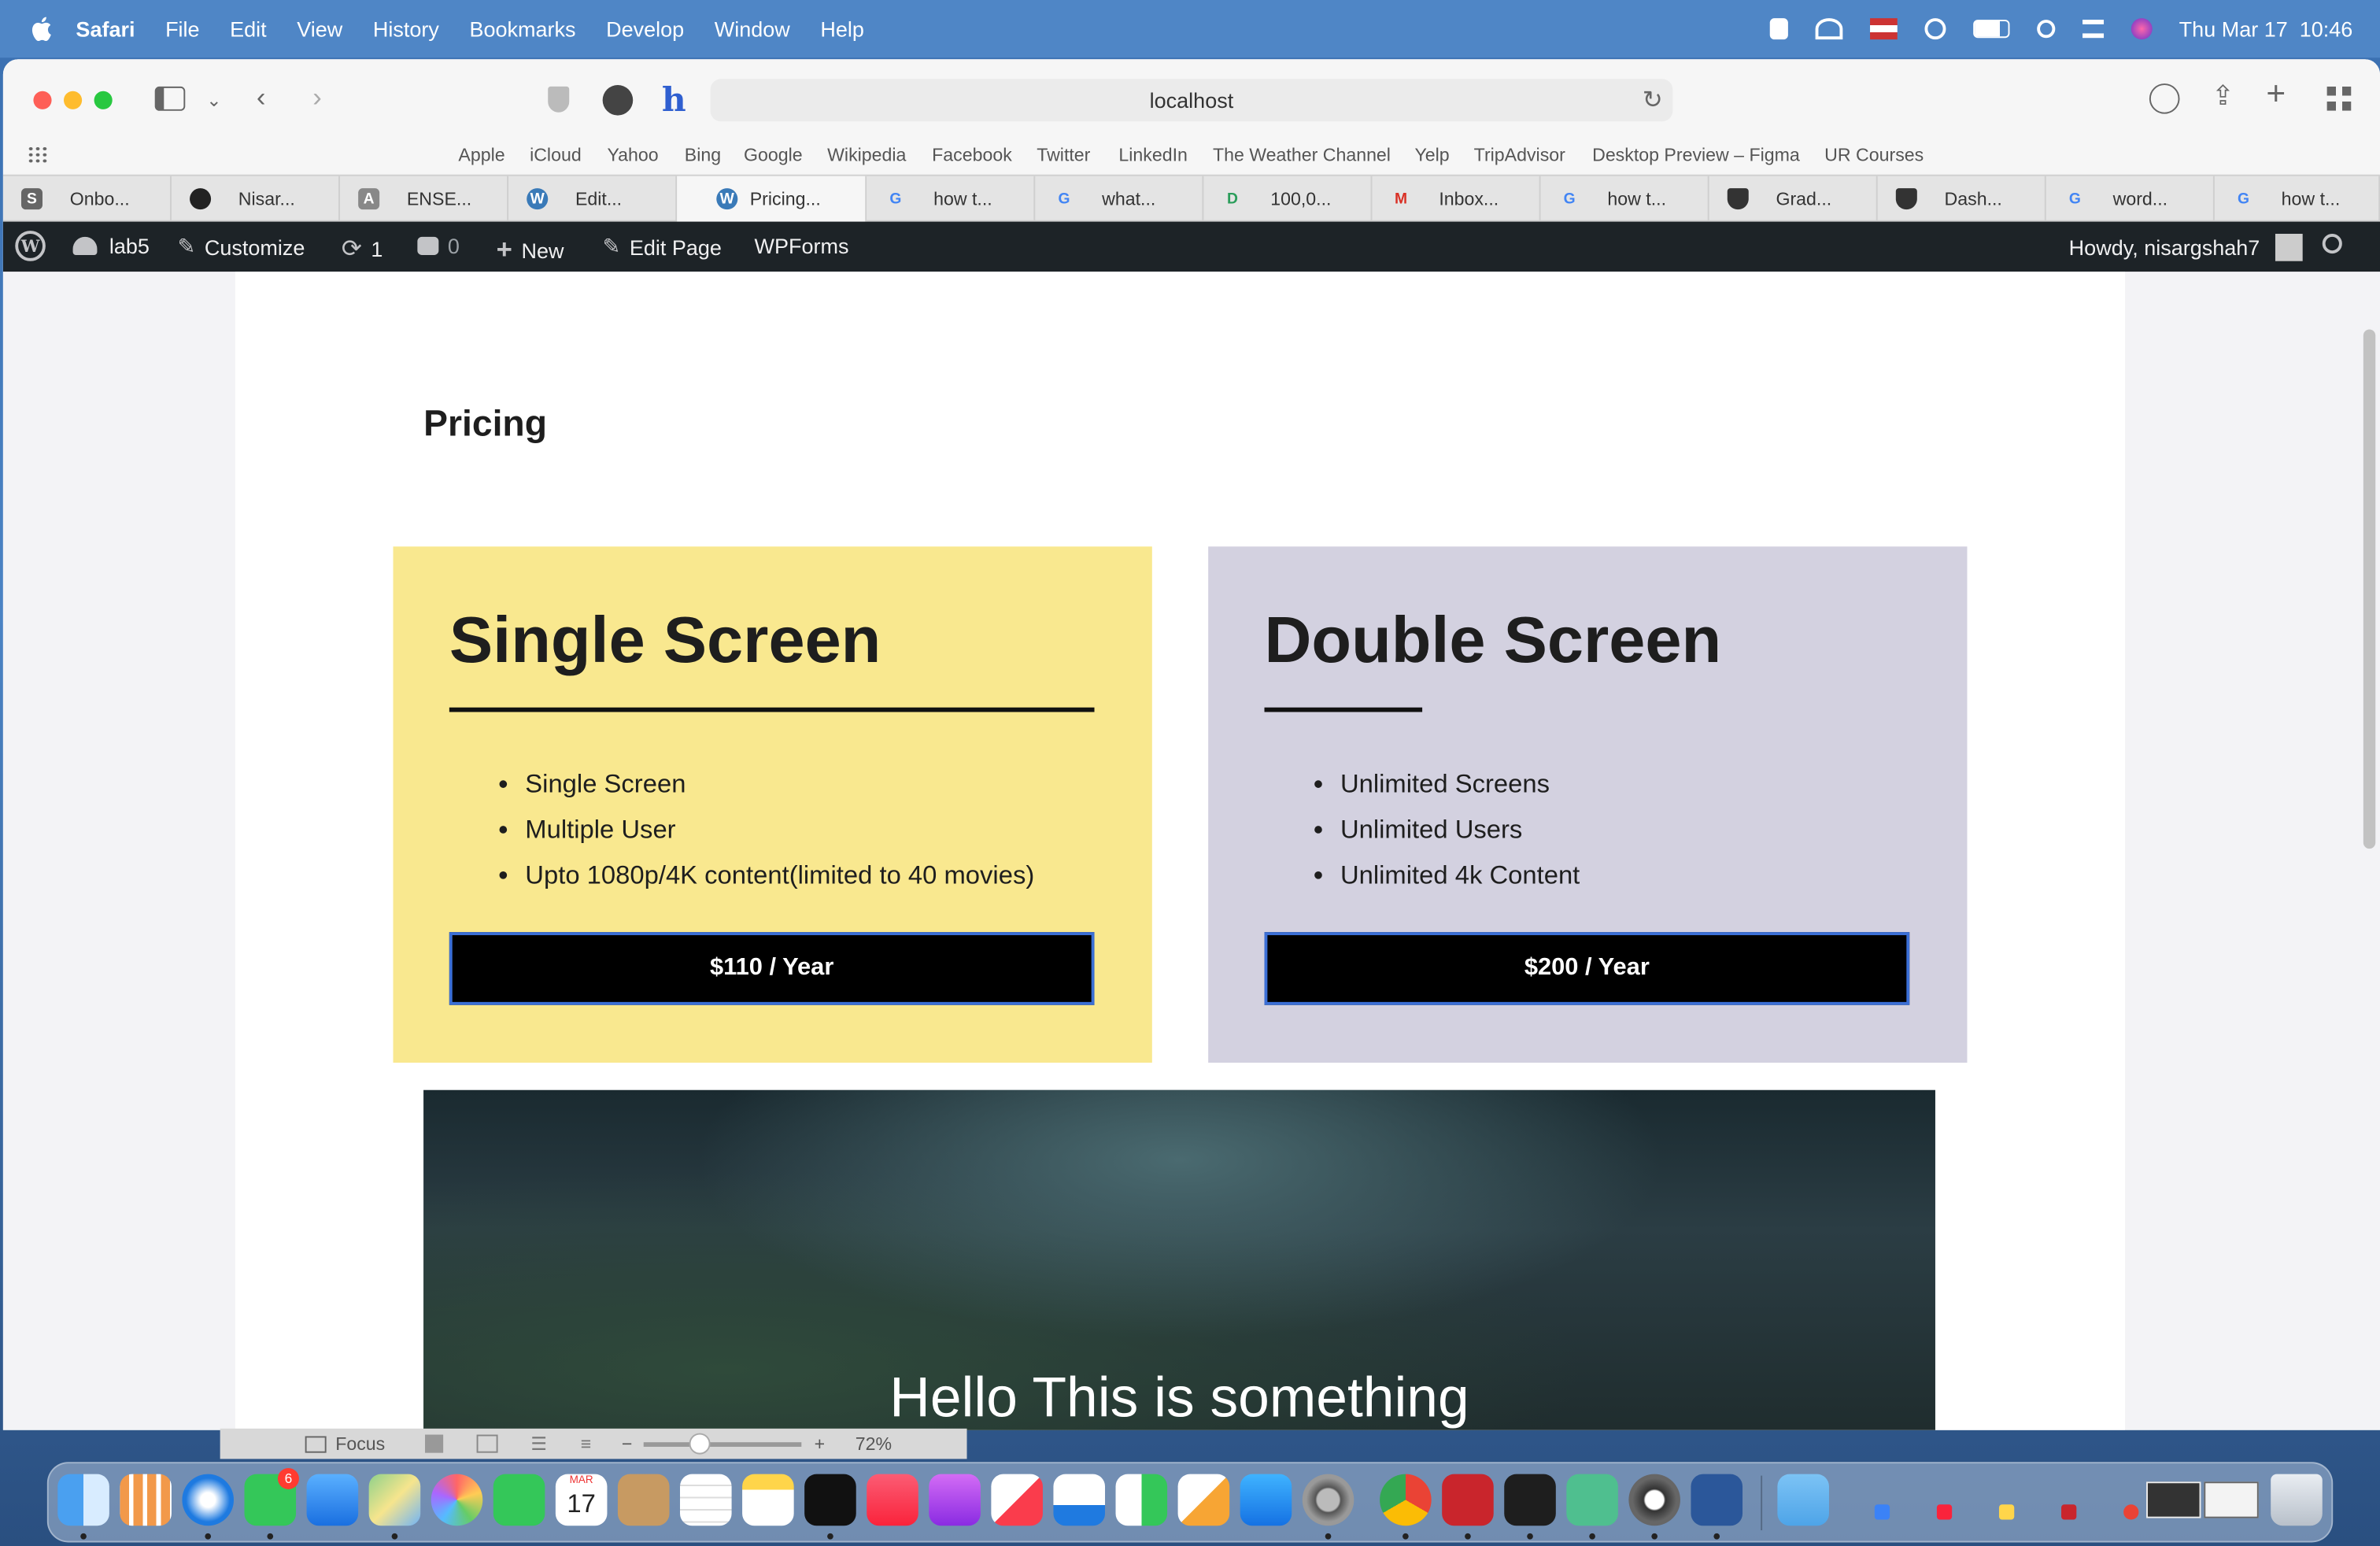 The width and height of the screenshot is (2380, 1546). Describe the element at coordinates (1141, 1500) in the screenshot. I see `numbers-icon` at that location.